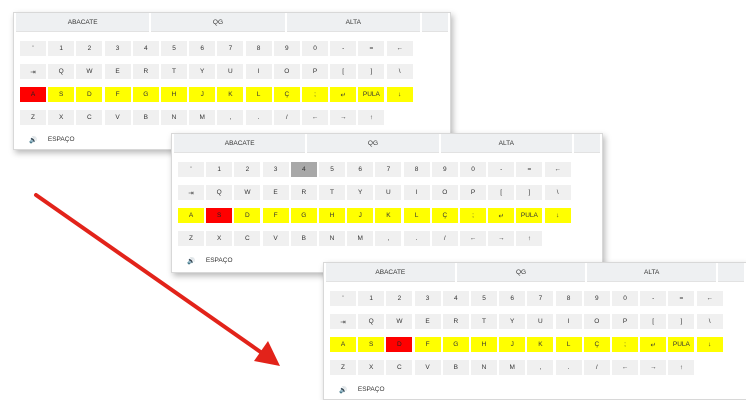 This screenshot has width=746, height=400. What do you see at coordinates (149, 274) in the screenshot?
I see `arrow-shaft` at bounding box center [149, 274].